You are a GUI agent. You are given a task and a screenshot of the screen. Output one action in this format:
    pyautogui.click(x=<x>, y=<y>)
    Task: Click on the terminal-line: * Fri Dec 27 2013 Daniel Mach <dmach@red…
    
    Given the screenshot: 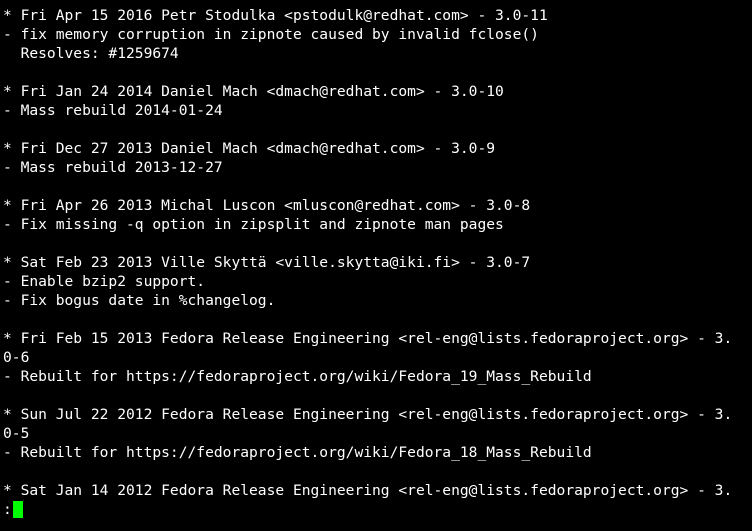 What is the action you would take?
    pyautogui.click(x=249, y=148)
    